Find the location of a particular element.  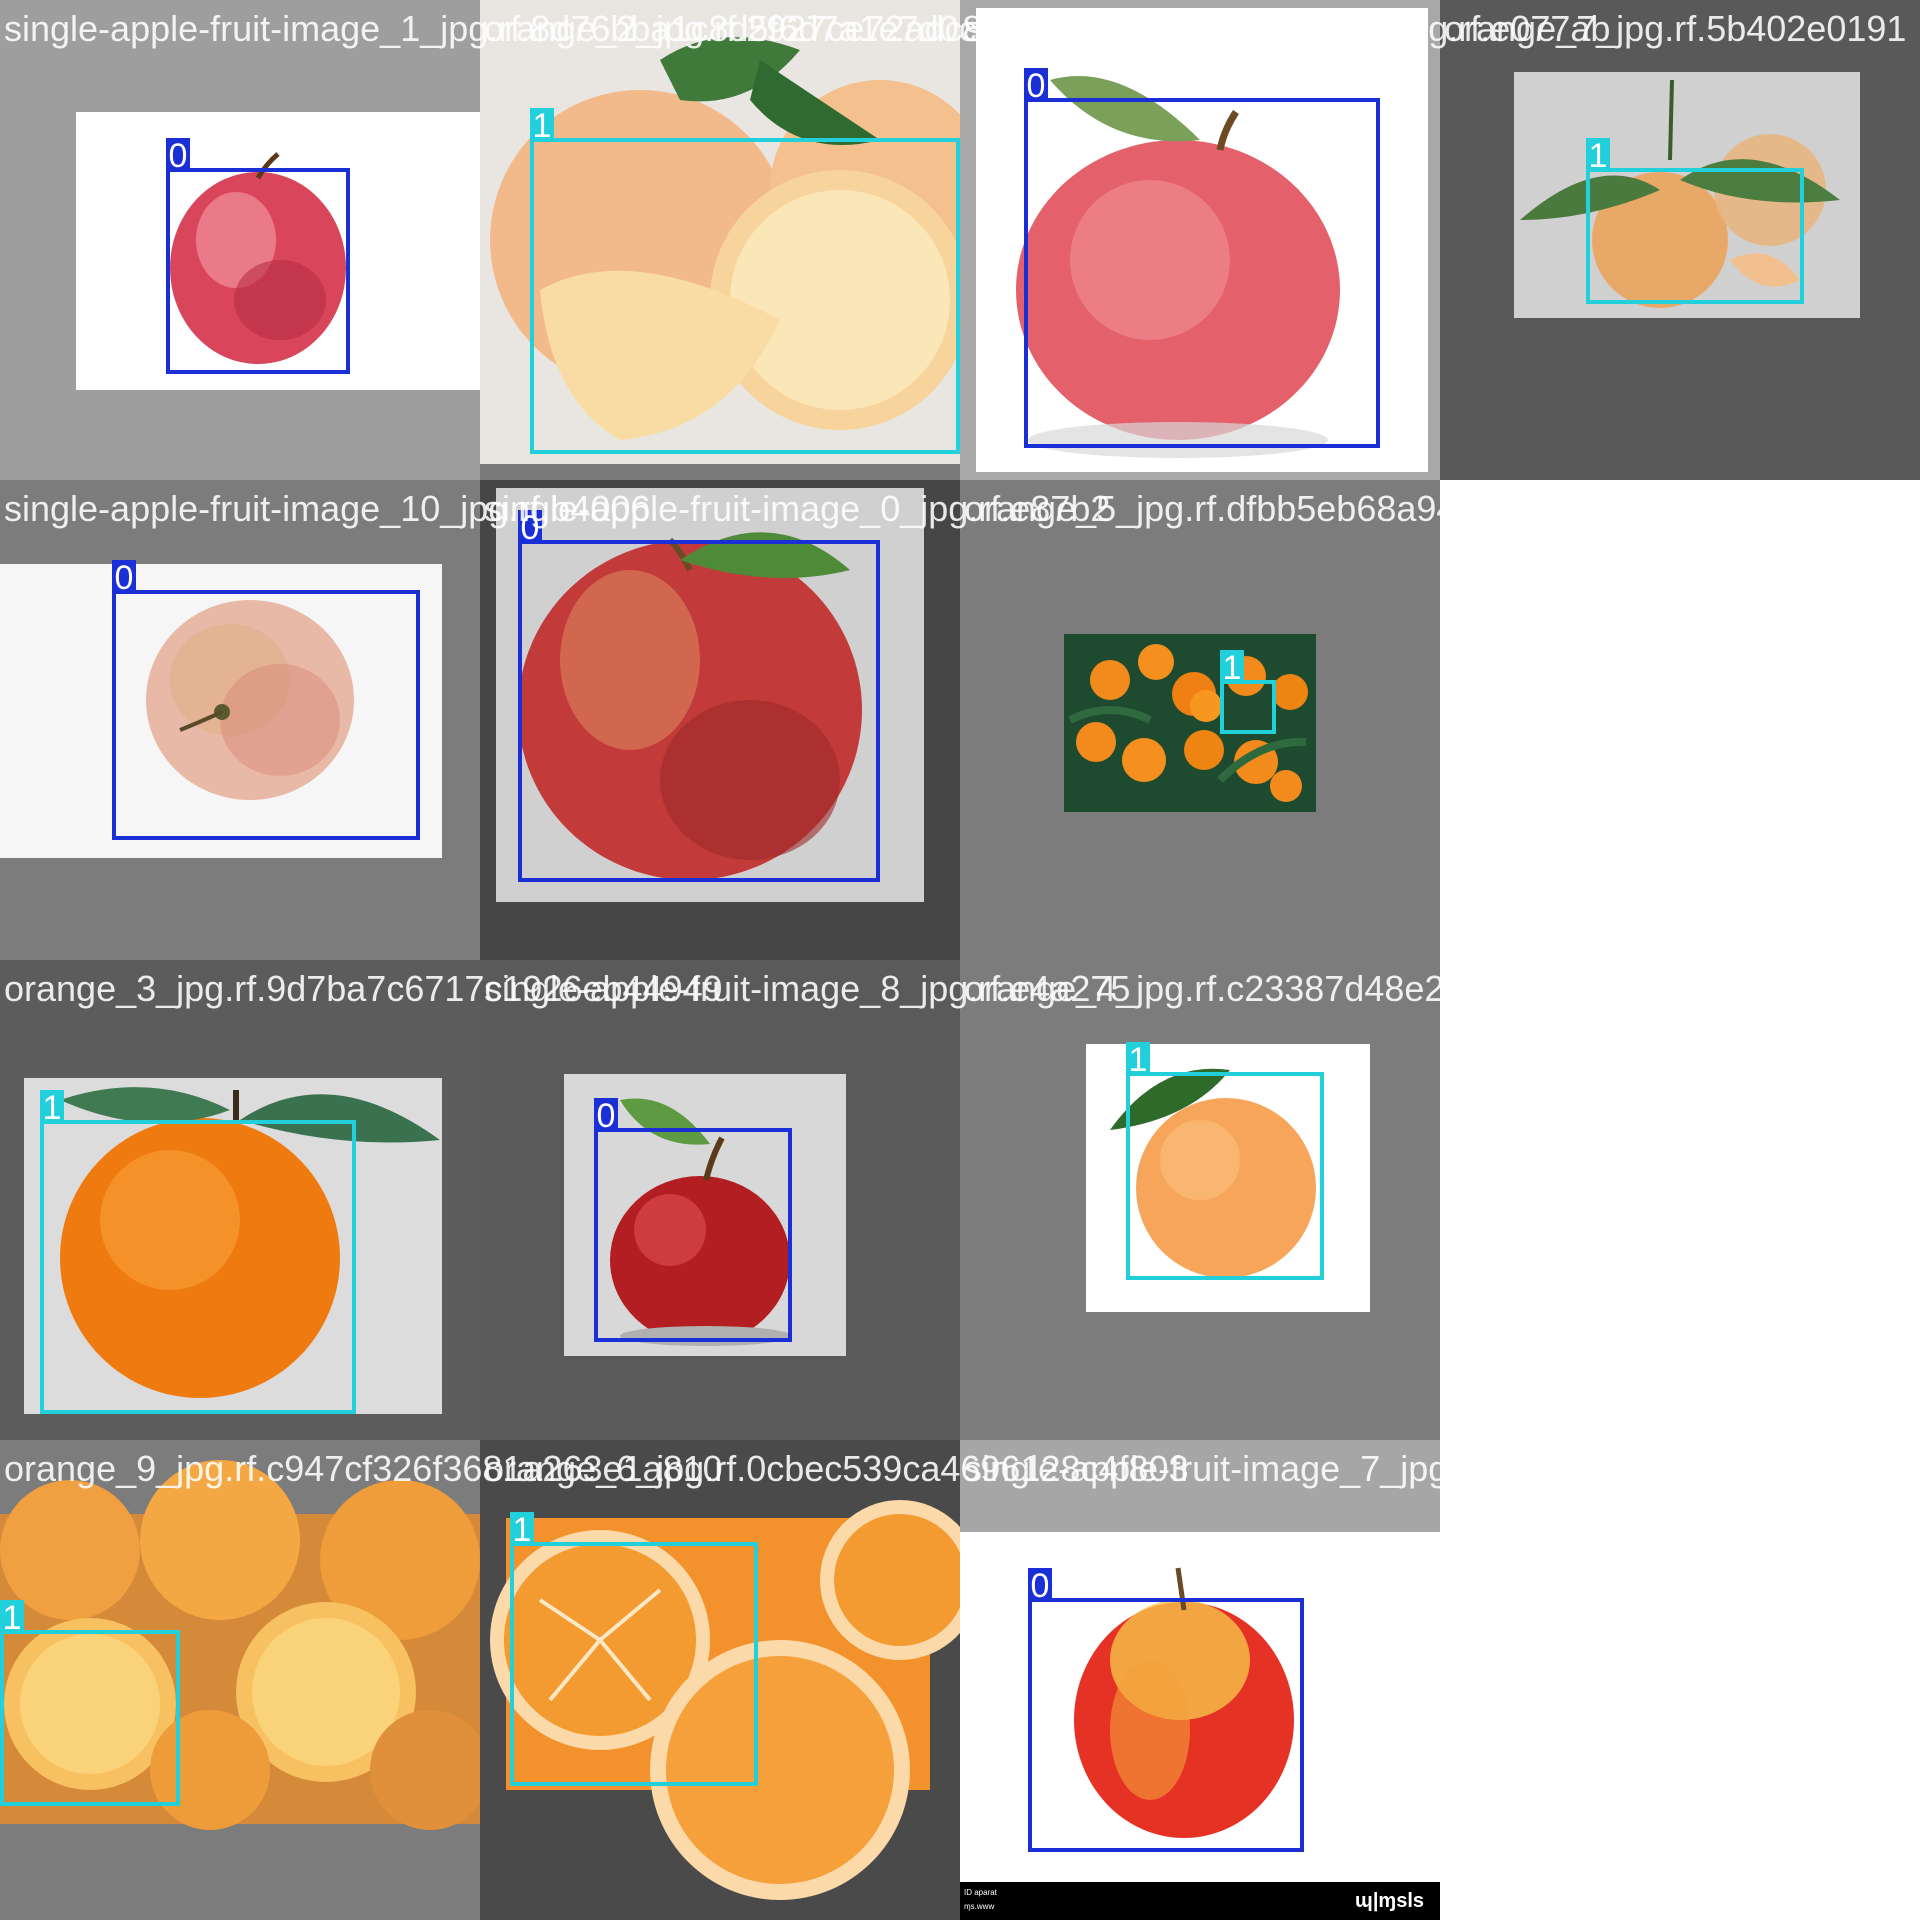

tile-orange-9: 1 is located at coordinates (240, 1680).